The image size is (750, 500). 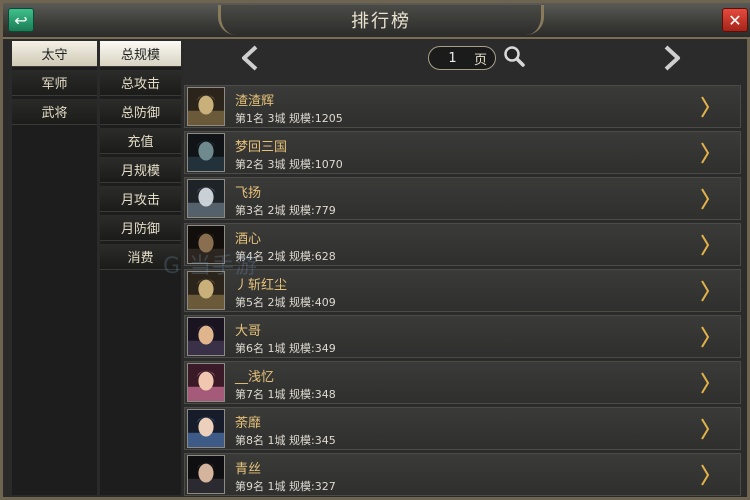 What do you see at coordinates (140, 141) in the screenshot?
I see `subcategory-tab: 充值` at bounding box center [140, 141].